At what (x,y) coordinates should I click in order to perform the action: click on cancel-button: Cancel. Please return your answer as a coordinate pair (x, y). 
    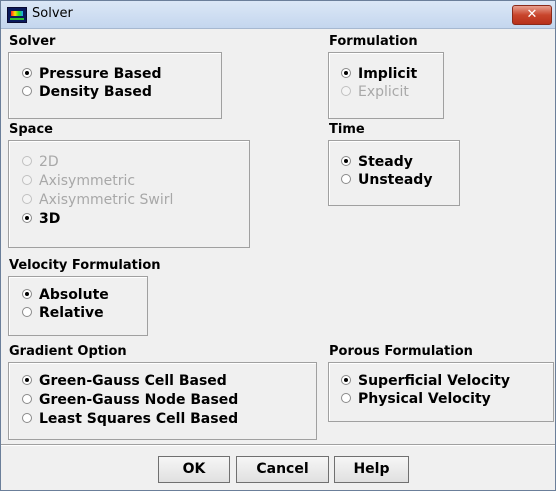
    Looking at the image, I should click on (282, 469).